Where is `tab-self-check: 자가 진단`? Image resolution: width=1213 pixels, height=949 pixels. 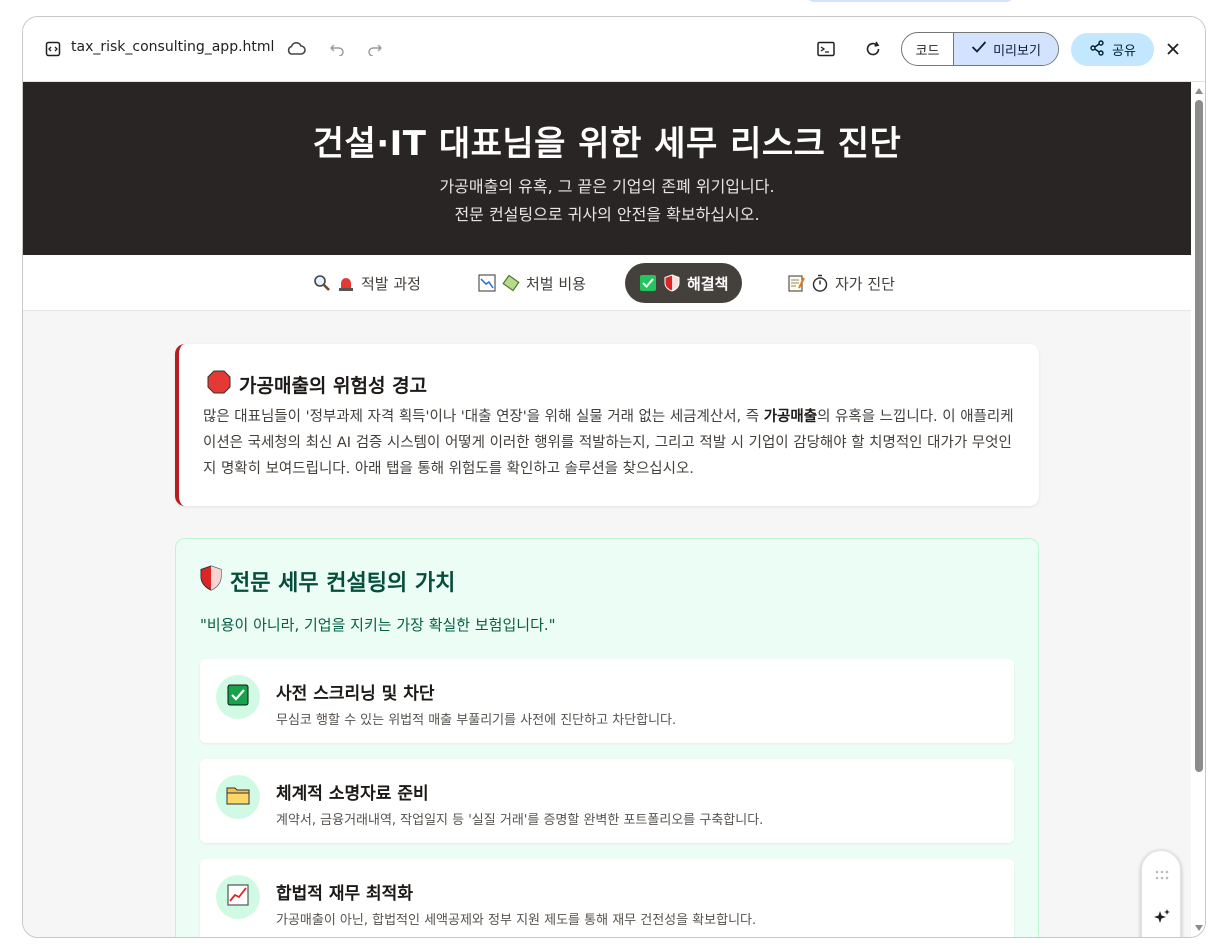 tab-self-check: 자가 진단 is located at coordinates (841, 283).